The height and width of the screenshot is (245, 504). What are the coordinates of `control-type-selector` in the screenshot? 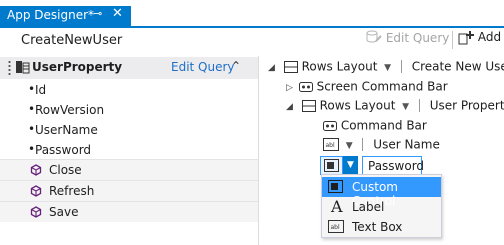 It's located at (331, 165).